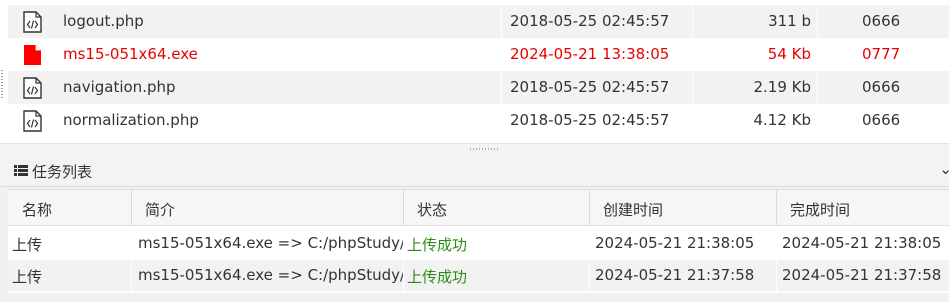 The width and height of the screenshot is (949, 302). Describe the element at coordinates (590, 54) in the screenshot. I see `file-date: 2024-05-21 13:38:05` at that location.